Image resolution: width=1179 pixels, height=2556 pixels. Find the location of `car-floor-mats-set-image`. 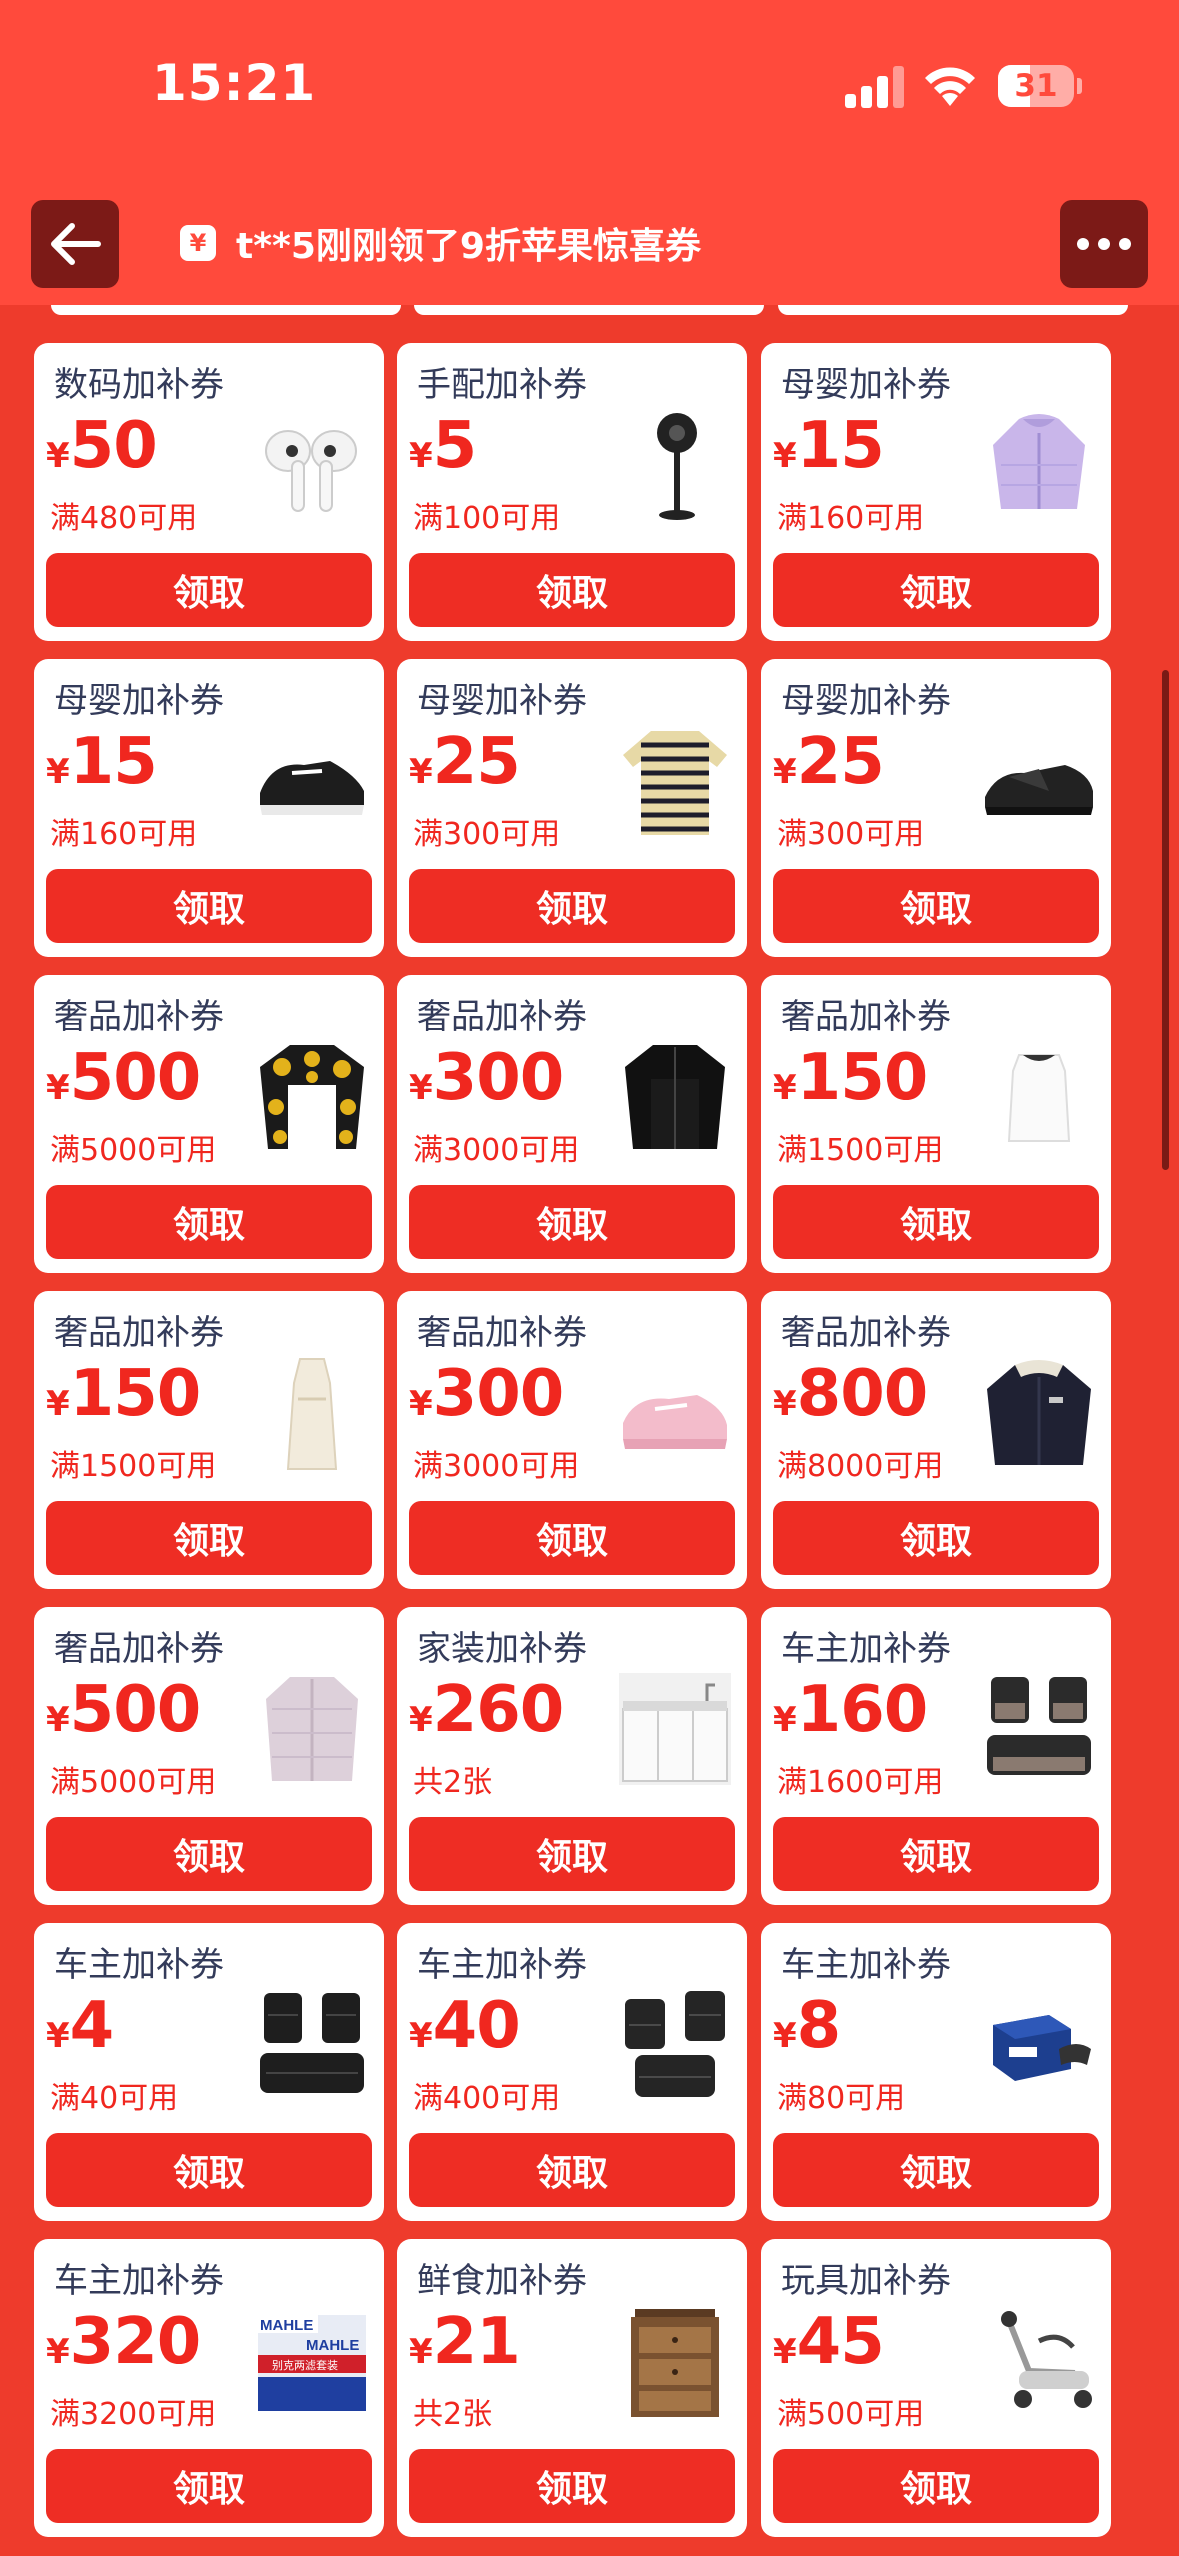

car-floor-mats-set-image is located at coordinates (675, 2045).